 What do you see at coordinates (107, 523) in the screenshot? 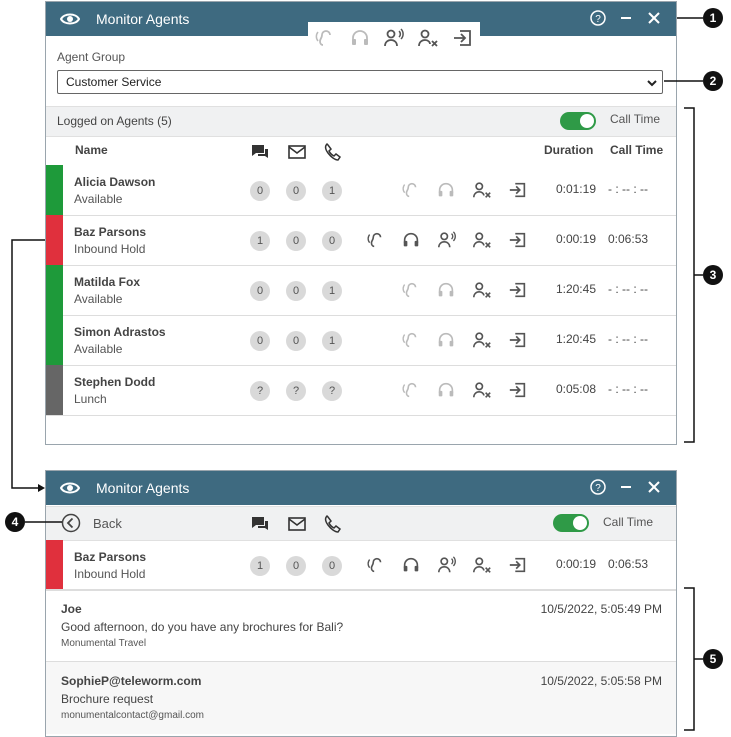
I see `back-button-label: Back` at bounding box center [107, 523].